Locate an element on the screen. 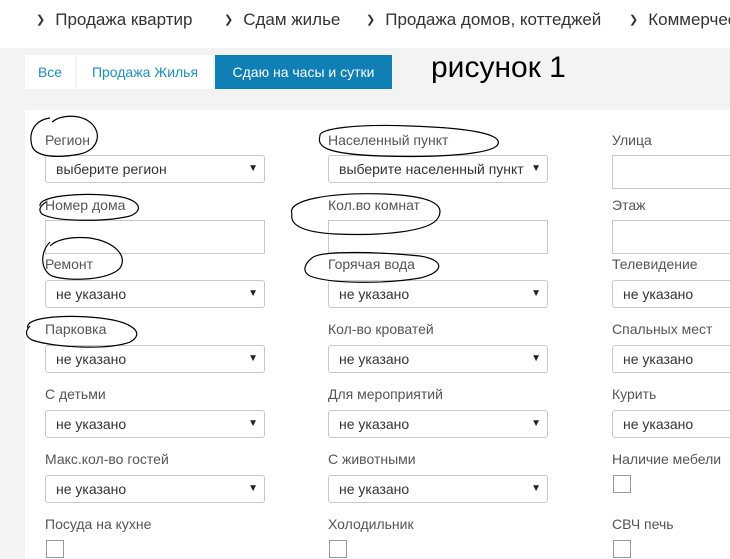 The height and width of the screenshot is (559, 730). microwave-checkbox is located at coordinates (622, 549).